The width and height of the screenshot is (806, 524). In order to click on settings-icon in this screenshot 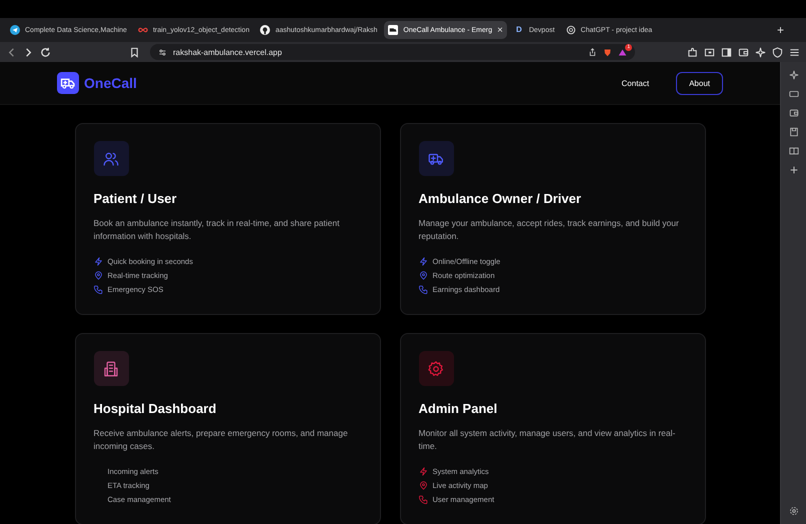, I will do `click(793, 511)`.